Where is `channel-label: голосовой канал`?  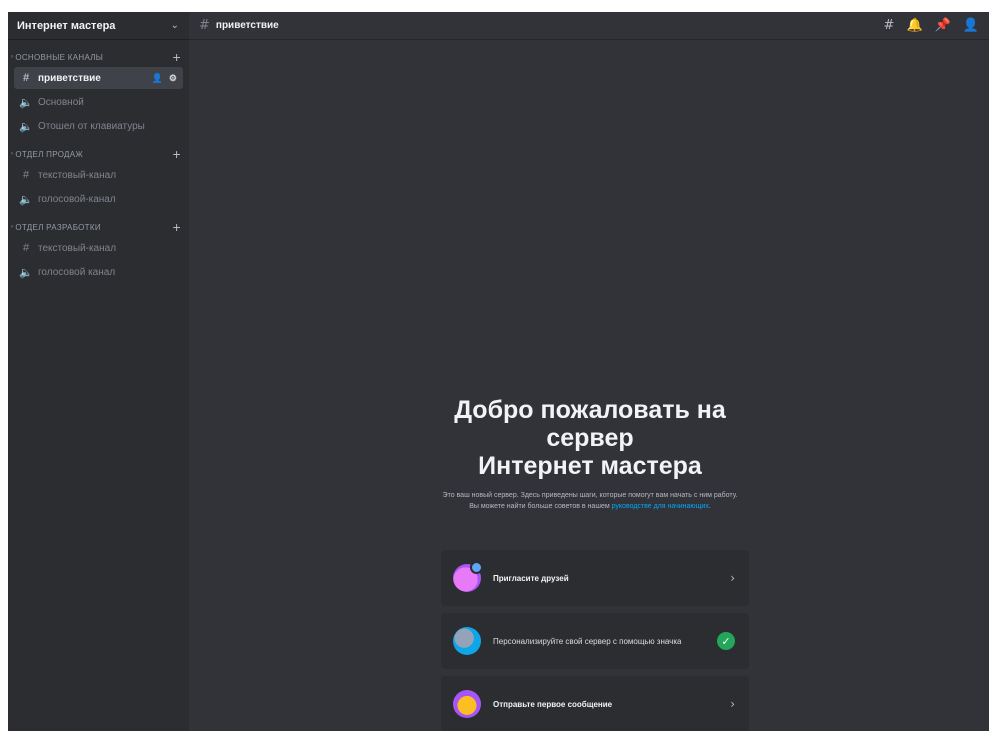 channel-label: голосовой канал is located at coordinates (77, 272).